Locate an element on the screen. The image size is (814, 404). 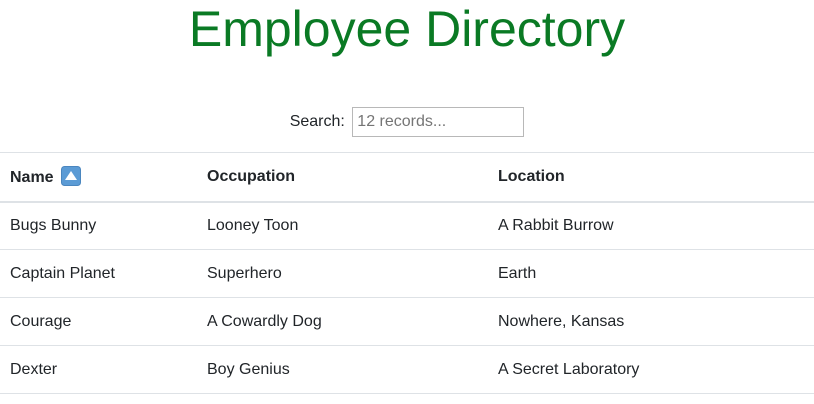
cell-occupation: Looney Toon is located at coordinates (342, 225).